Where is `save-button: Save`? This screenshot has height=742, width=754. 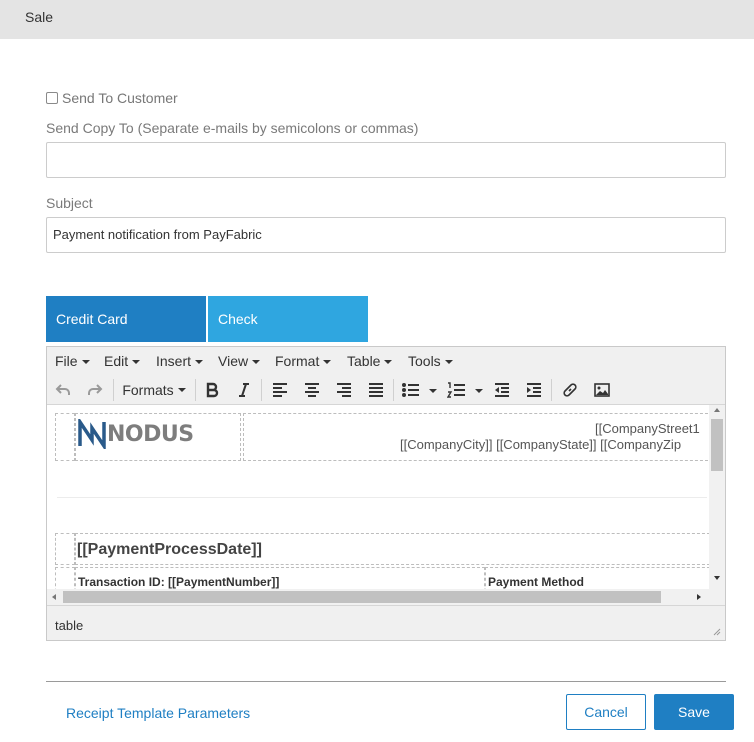
save-button: Save is located at coordinates (694, 712).